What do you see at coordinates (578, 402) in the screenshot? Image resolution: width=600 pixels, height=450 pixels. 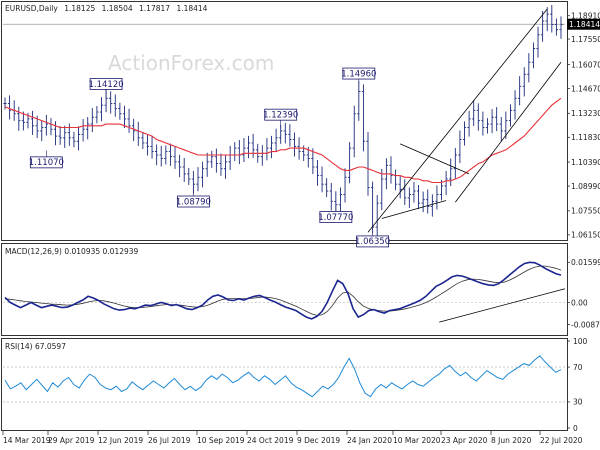 I see `rsi-y-tick-label: 30` at bounding box center [578, 402].